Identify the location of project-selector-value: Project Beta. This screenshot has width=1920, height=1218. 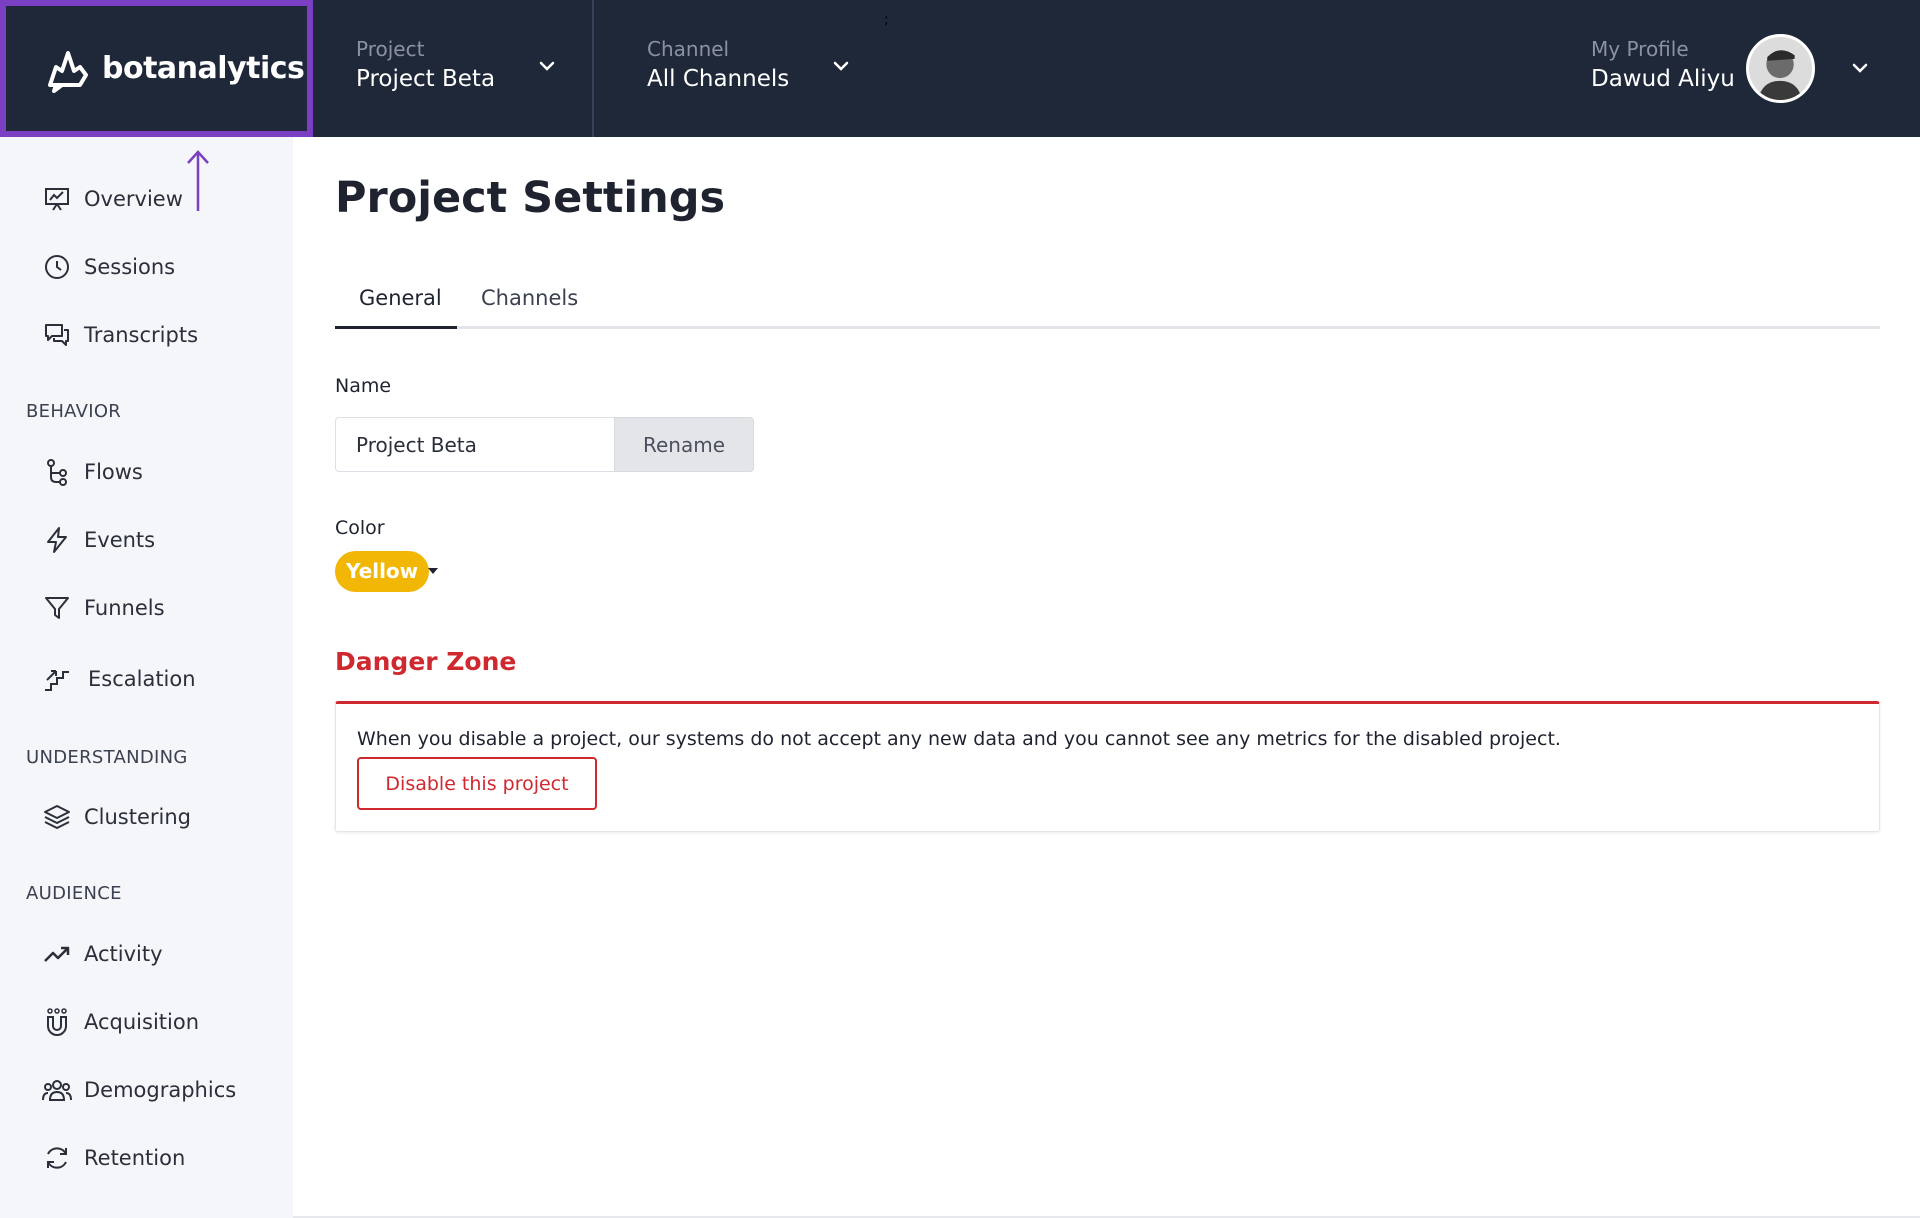
(426, 79).